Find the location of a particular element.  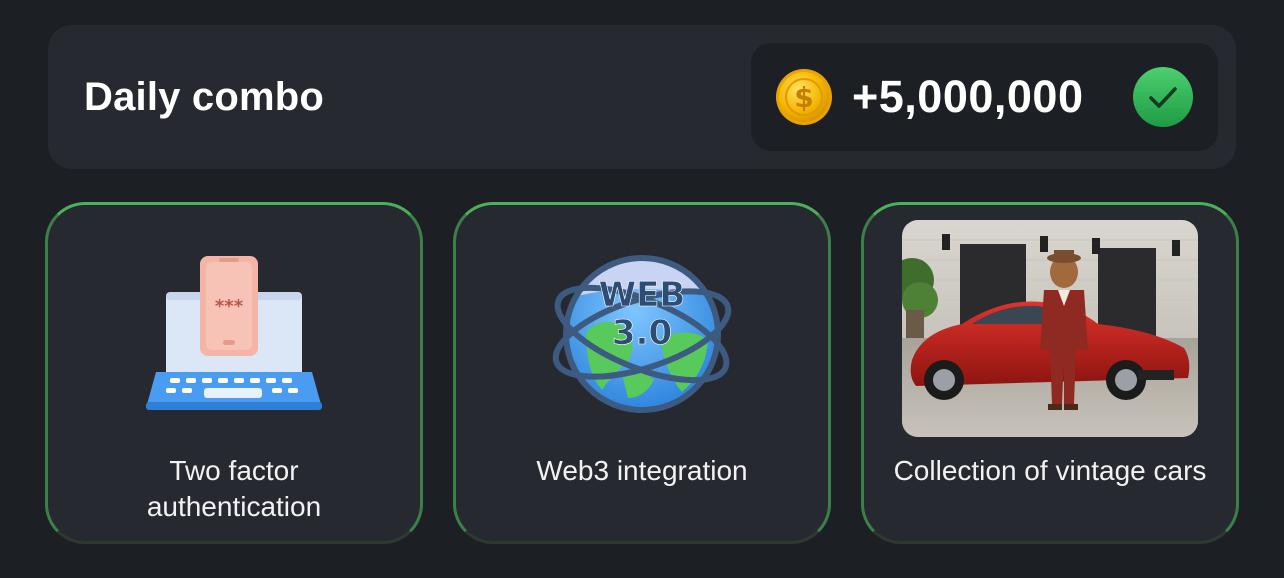

card-label-line-1: Two factor is located at coordinates (234, 470).